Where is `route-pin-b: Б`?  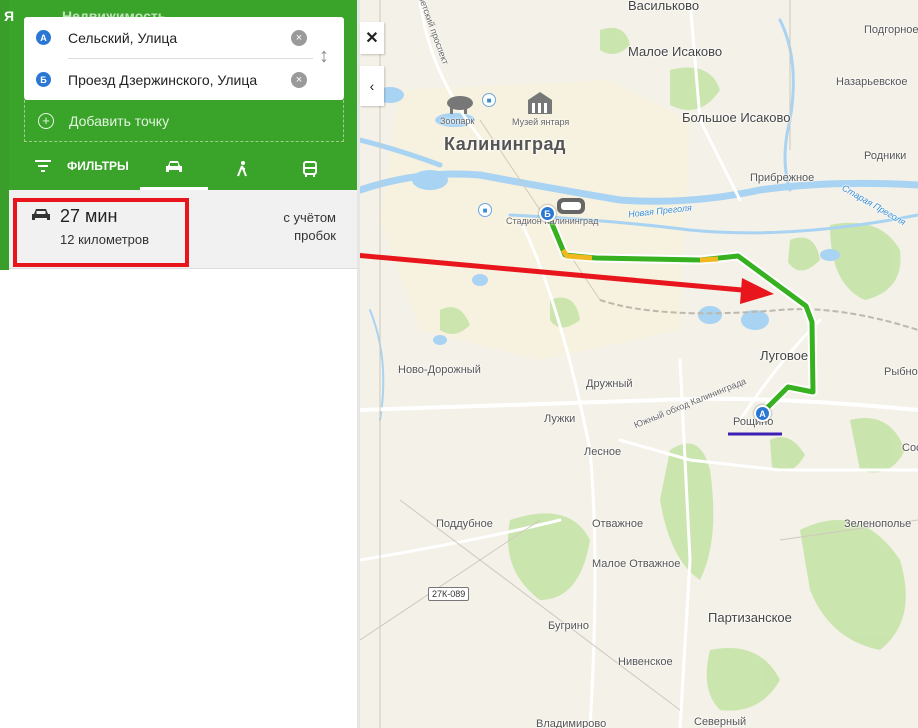 route-pin-b: Б is located at coordinates (547, 213).